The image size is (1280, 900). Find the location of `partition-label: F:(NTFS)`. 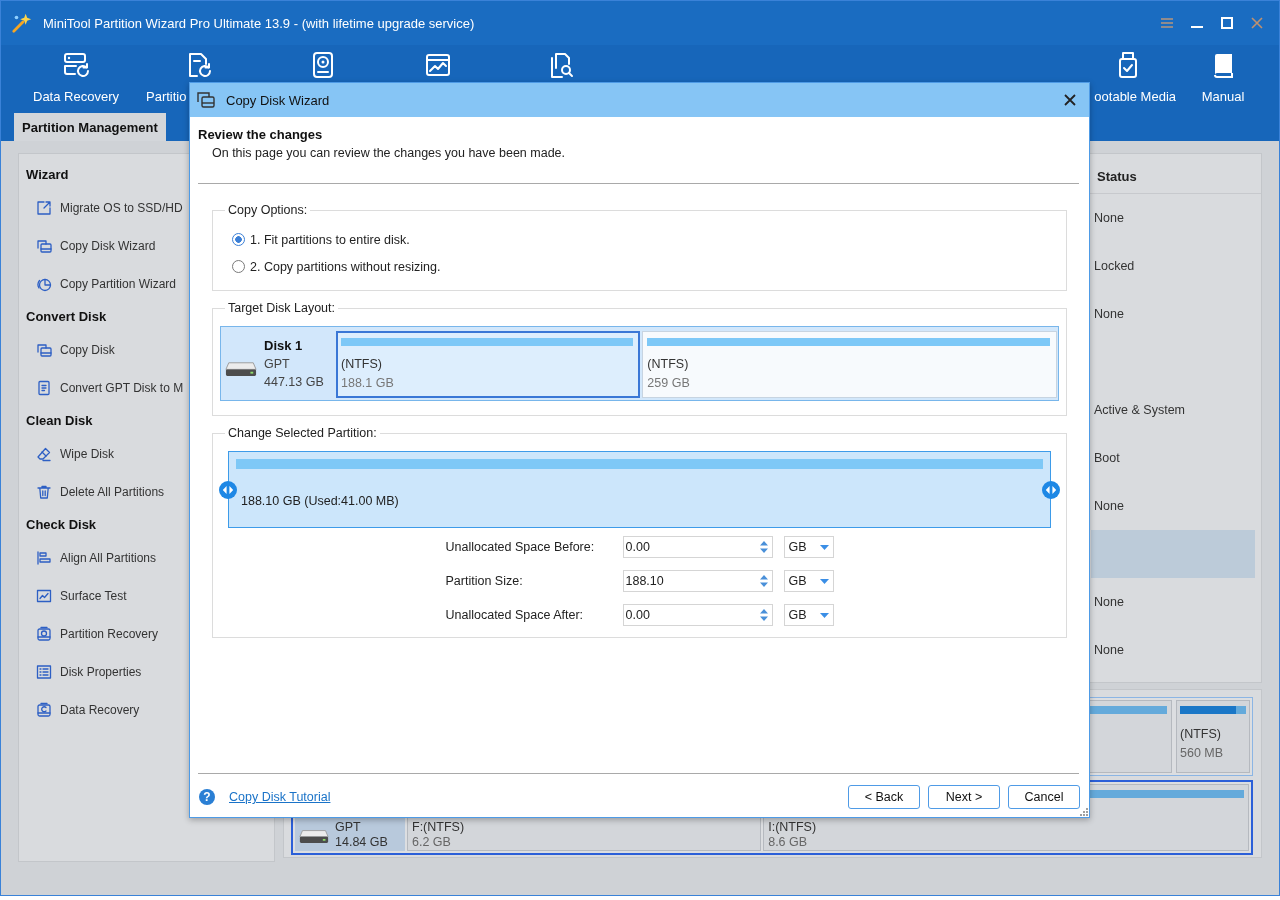

partition-label: F:(NTFS) is located at coordinates (438, 827).